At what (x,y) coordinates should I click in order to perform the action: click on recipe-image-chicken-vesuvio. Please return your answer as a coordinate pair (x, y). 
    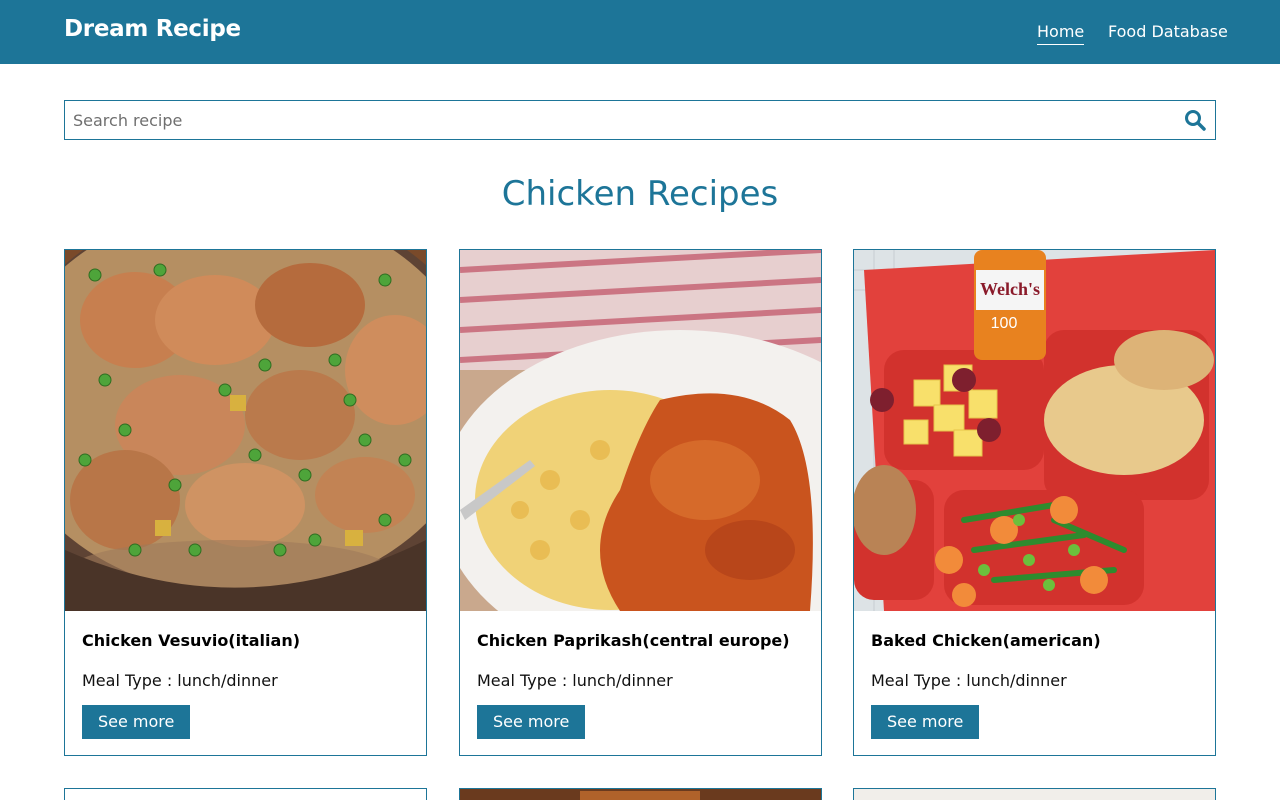
    Looking at the image, I should click on (245, 430).